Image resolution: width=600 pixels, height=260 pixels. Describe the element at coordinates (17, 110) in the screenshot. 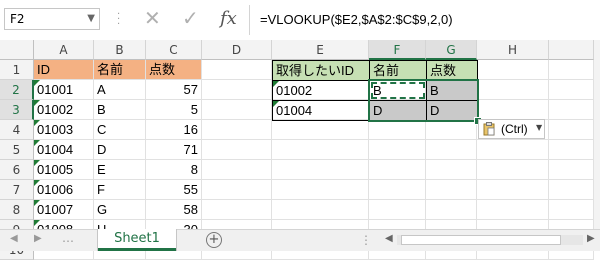

I see `row-header-3: 3` at that location.